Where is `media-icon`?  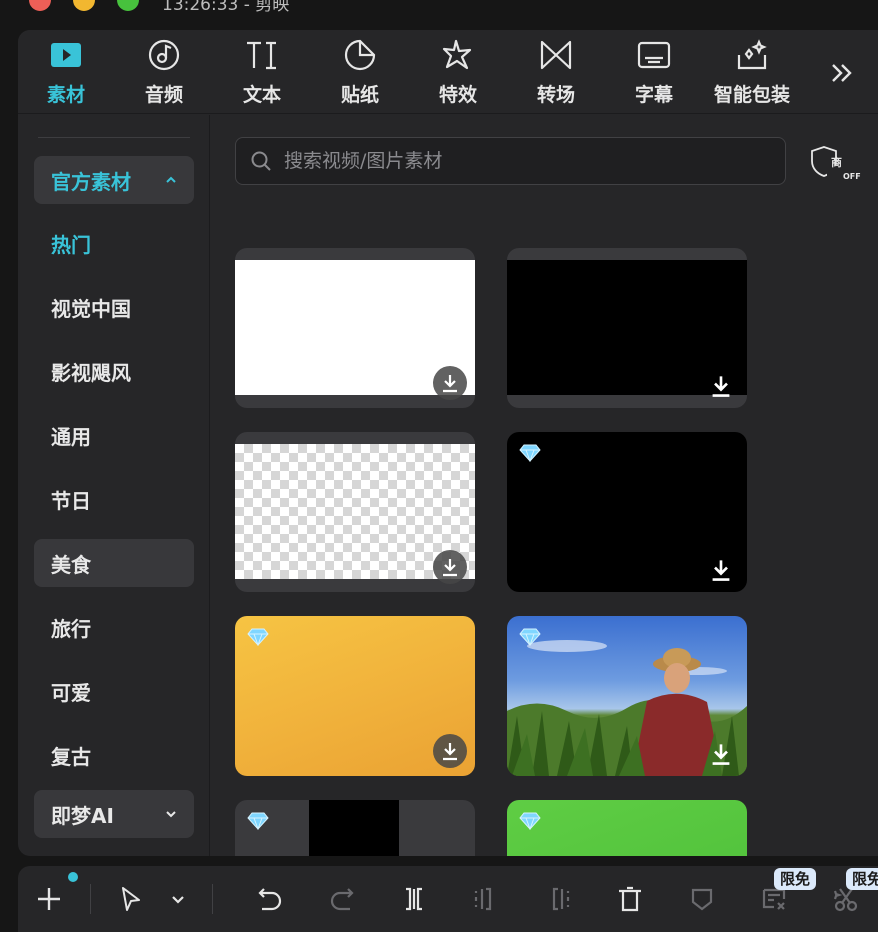 media-icon is located at coordinates (66, 55).